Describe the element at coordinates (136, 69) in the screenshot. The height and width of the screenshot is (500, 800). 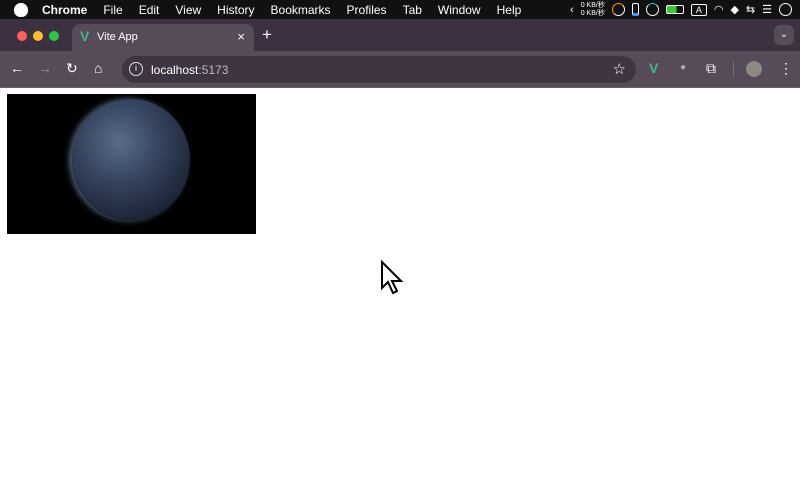
I see `site-info-icon: i` at that location.